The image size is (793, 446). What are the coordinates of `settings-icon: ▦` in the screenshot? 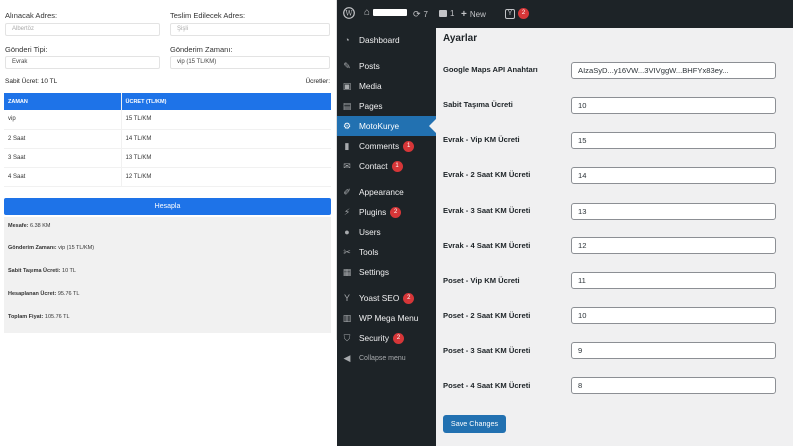 It's located at (347, 272).